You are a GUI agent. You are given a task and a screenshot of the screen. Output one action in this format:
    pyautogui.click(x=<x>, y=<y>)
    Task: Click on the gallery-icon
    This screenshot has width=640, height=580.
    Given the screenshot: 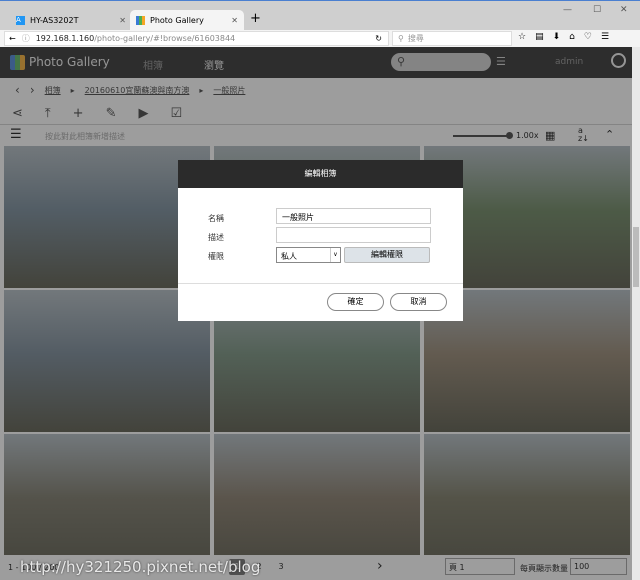 What is the action you would take?
    pyautogui.click(x=140, y=20)
    